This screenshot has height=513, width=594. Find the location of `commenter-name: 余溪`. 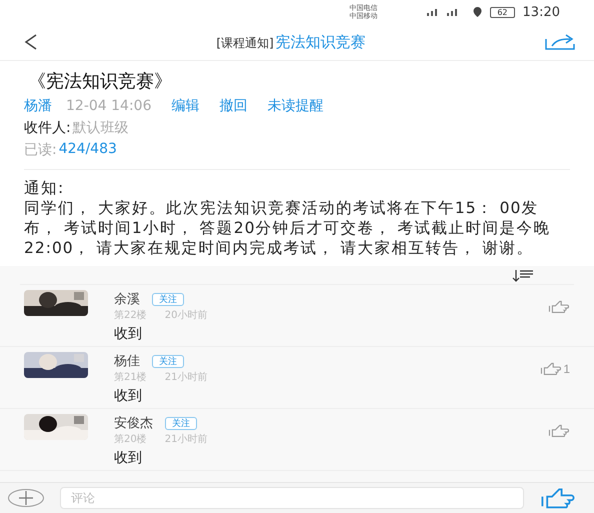

commenter-name: 余溪 is located at coordinates (127, 299).